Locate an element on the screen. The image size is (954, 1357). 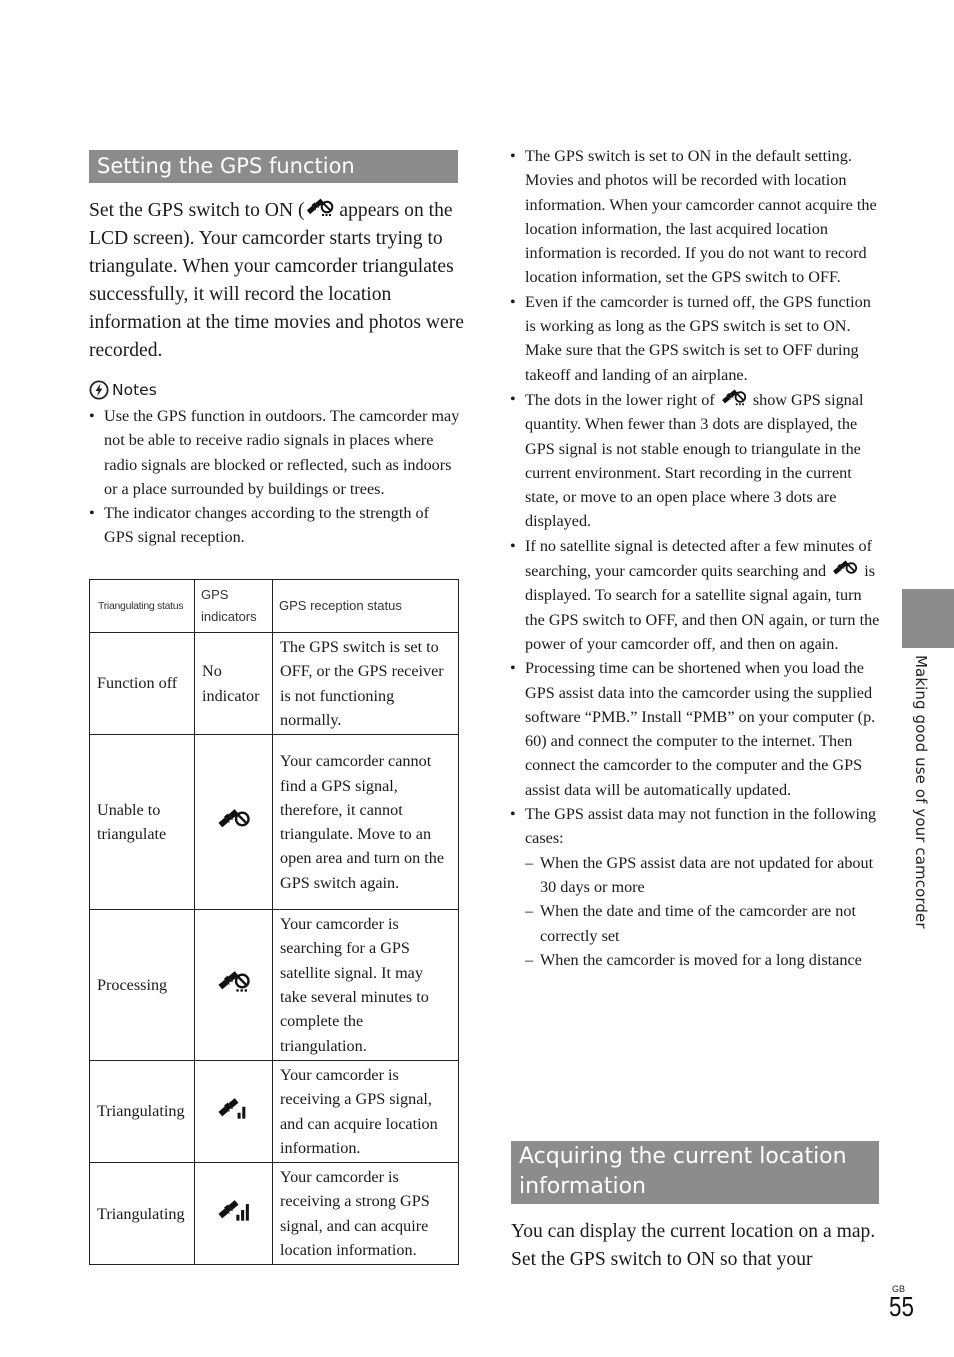
cell-status: Function off is located at coordinates (142, 683).